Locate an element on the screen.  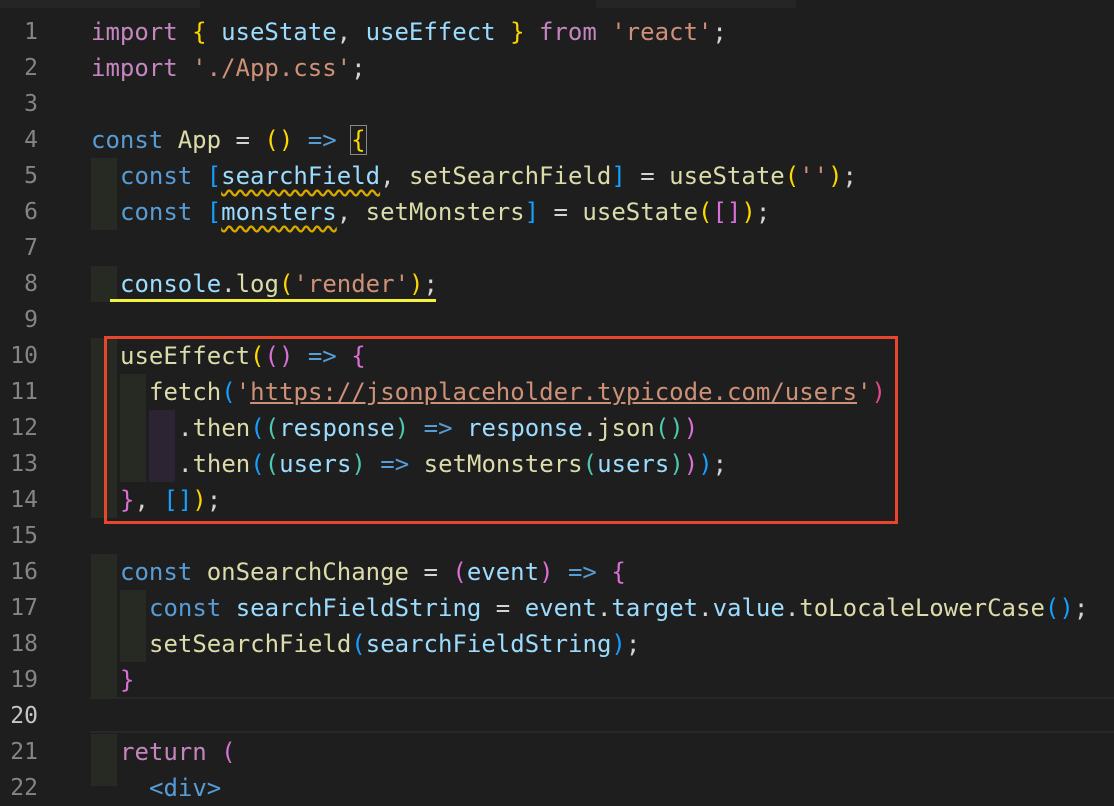
token: onSearchChange is located at coordinates (307, 572).